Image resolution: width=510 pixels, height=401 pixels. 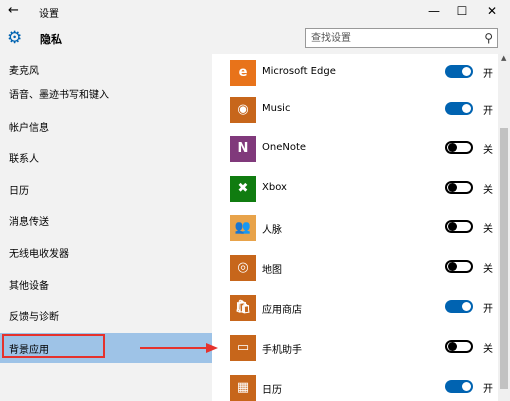 What do you see at coordinates (434, 11) in the screenshot?
I see `minimize-button: —` at bounding box center [434, 11].